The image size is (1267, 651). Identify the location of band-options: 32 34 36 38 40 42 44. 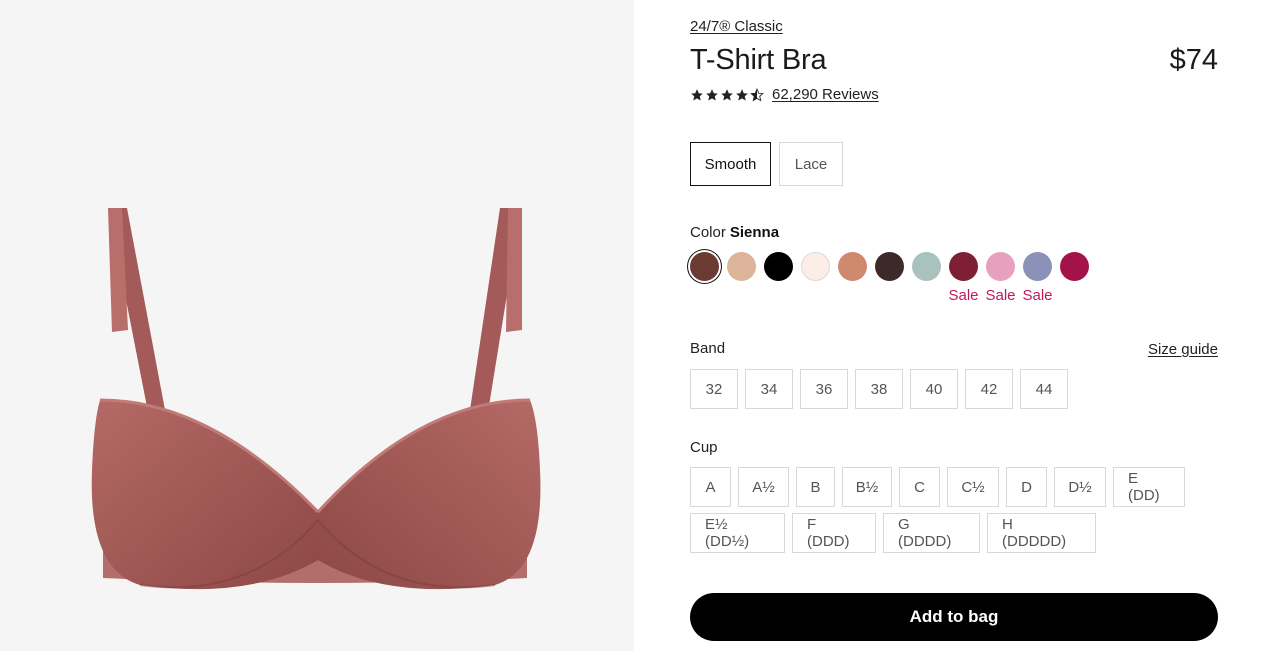
(879, 389).